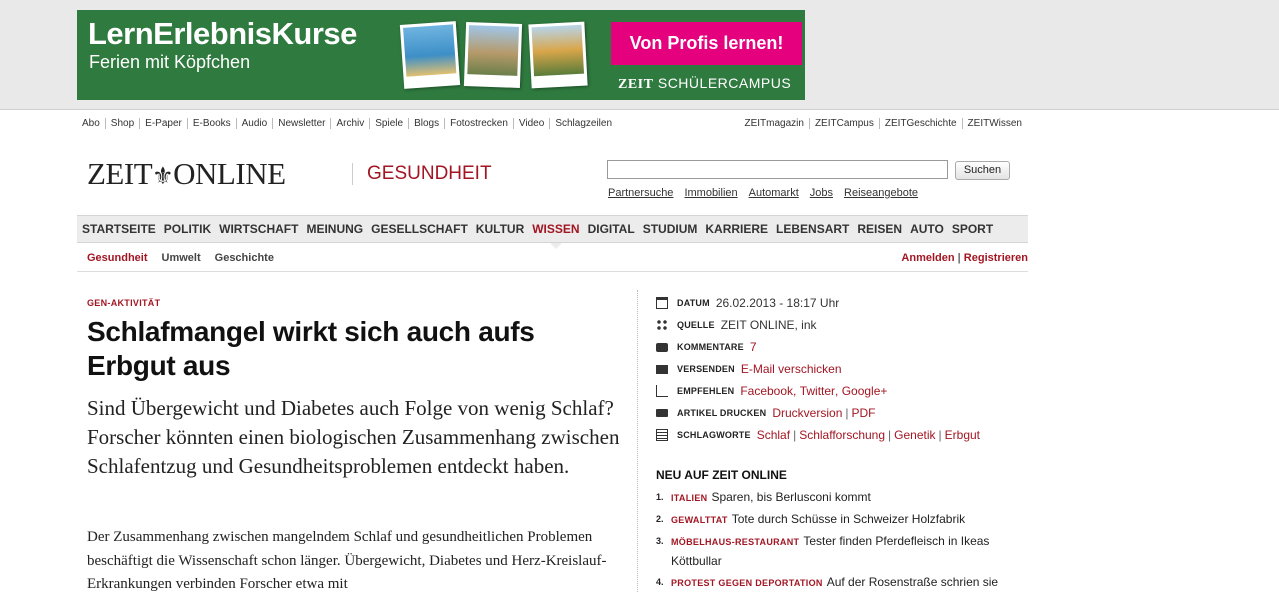 This screenshot has width=1279, height=592. Describe the element at coordinates (660, 519) in the screenshot. I see `news-number: 2.` at that location.